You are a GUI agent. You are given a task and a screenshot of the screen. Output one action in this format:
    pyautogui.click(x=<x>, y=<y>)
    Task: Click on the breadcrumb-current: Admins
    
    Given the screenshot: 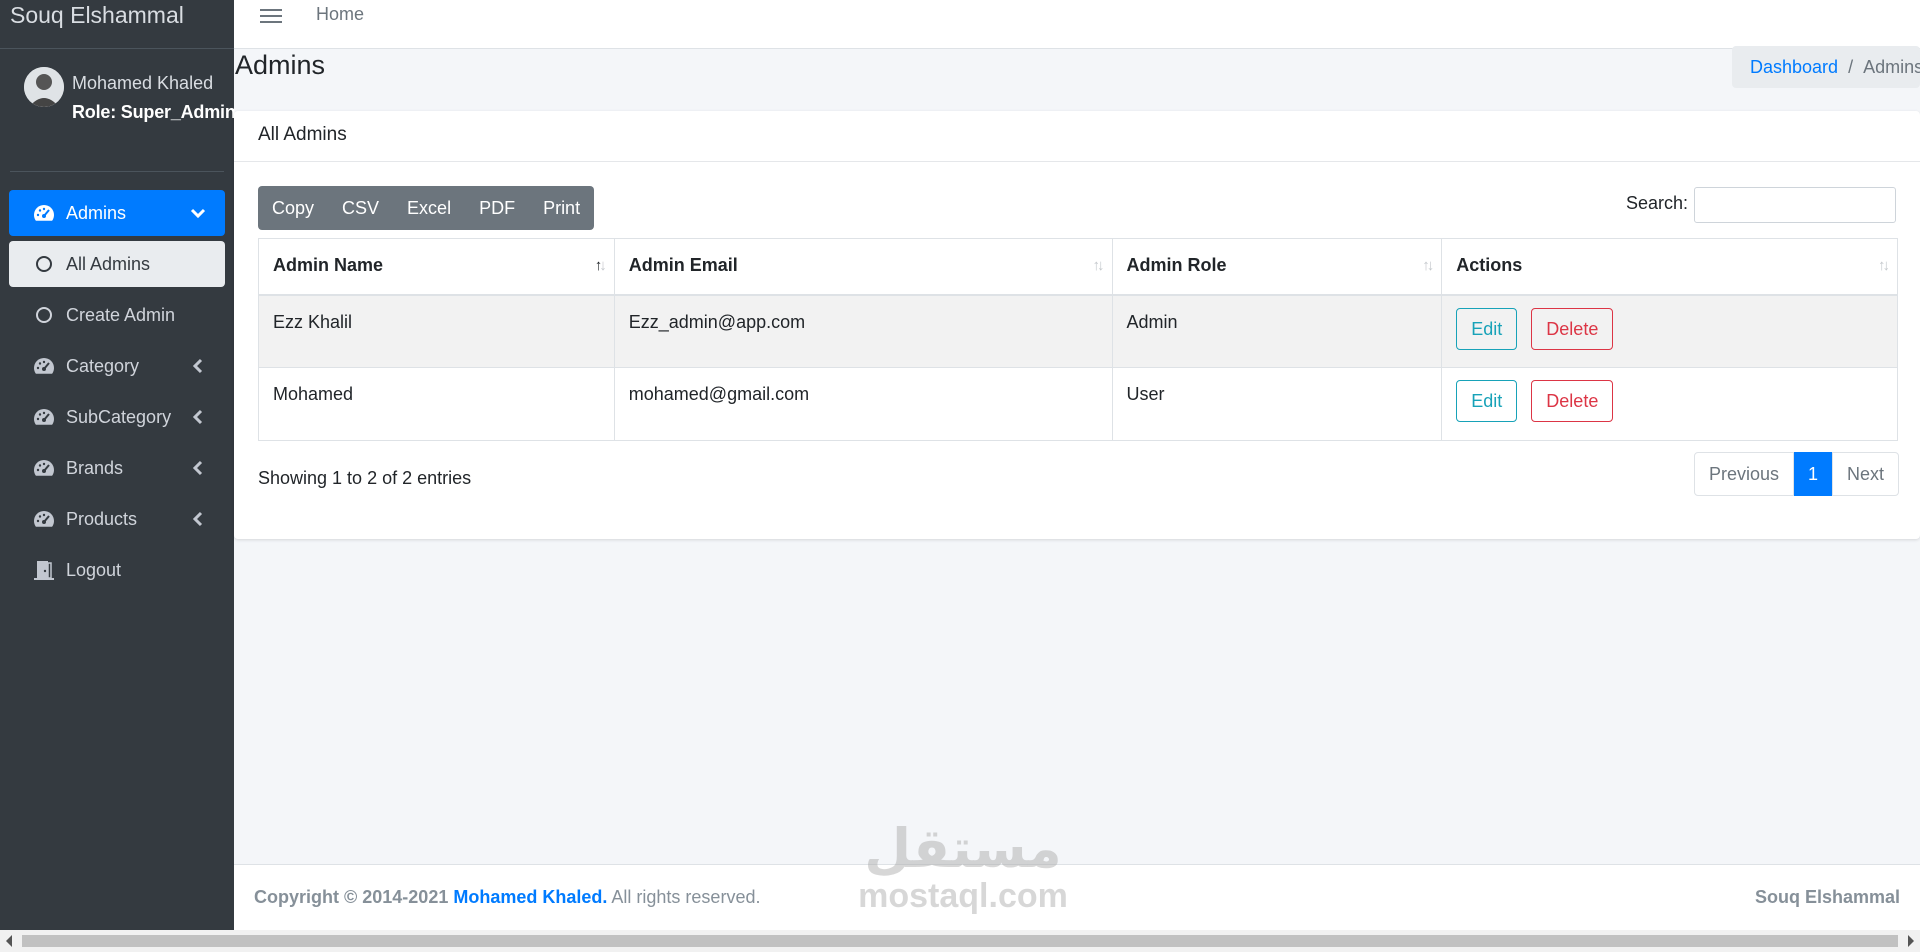 What is the action you would take?
    pyautogui.click(x=1891, y=66)
    